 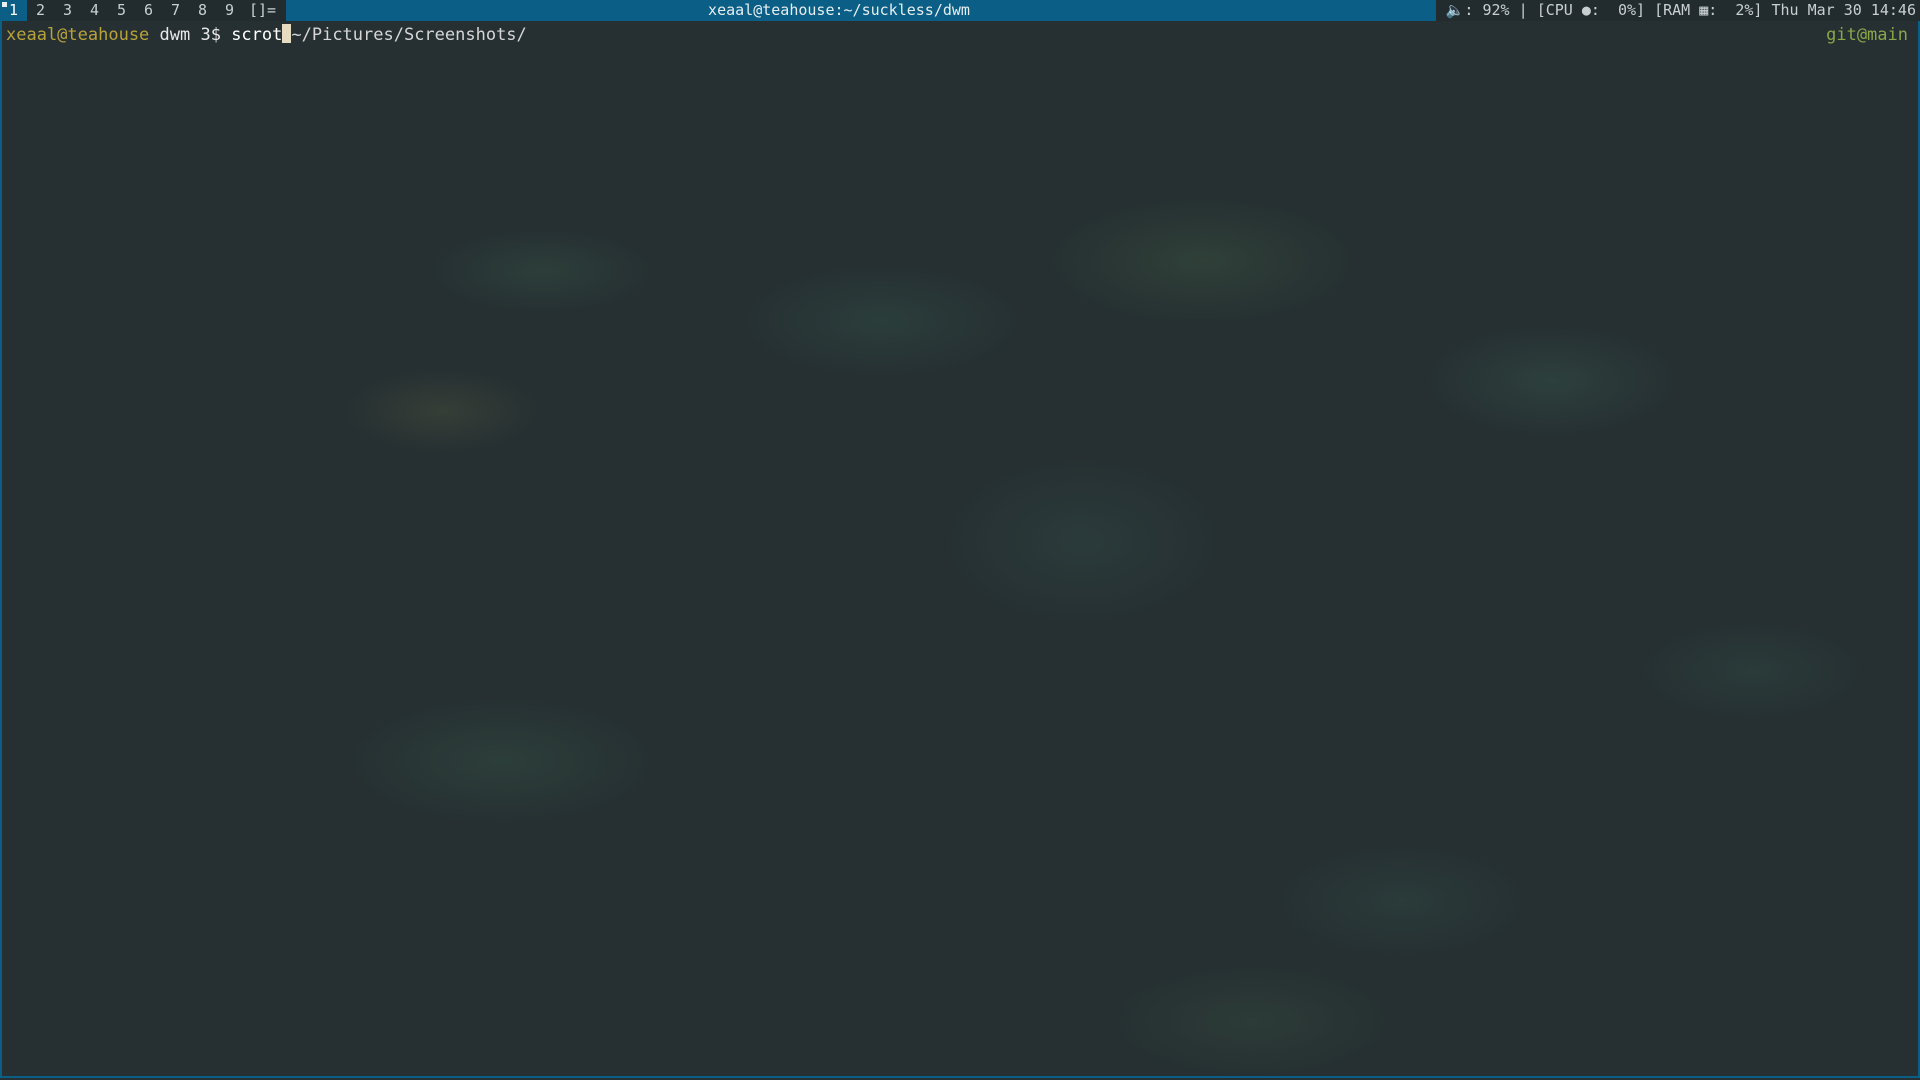 I want to click on cpu-status: [CPU ●: 0%], so click(x=1591, y=10).